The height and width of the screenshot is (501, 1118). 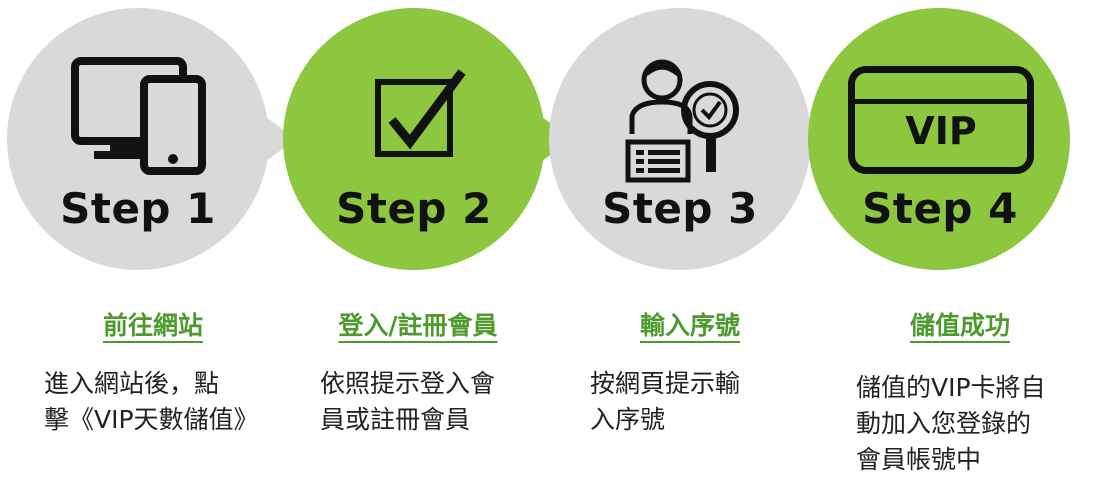 What do you see at coordinates (959, 325) in the screenshot?
I see `step-4-title: 儲值成功` at bounding box center [959, 325].